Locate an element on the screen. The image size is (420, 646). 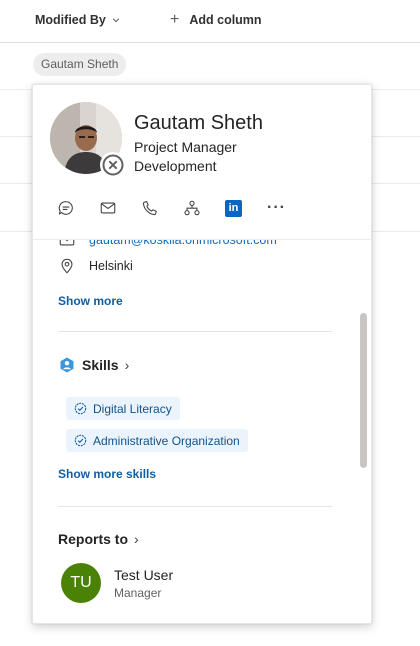
show-more-skills-link: Show more skills is located at coordinates (107, 474).